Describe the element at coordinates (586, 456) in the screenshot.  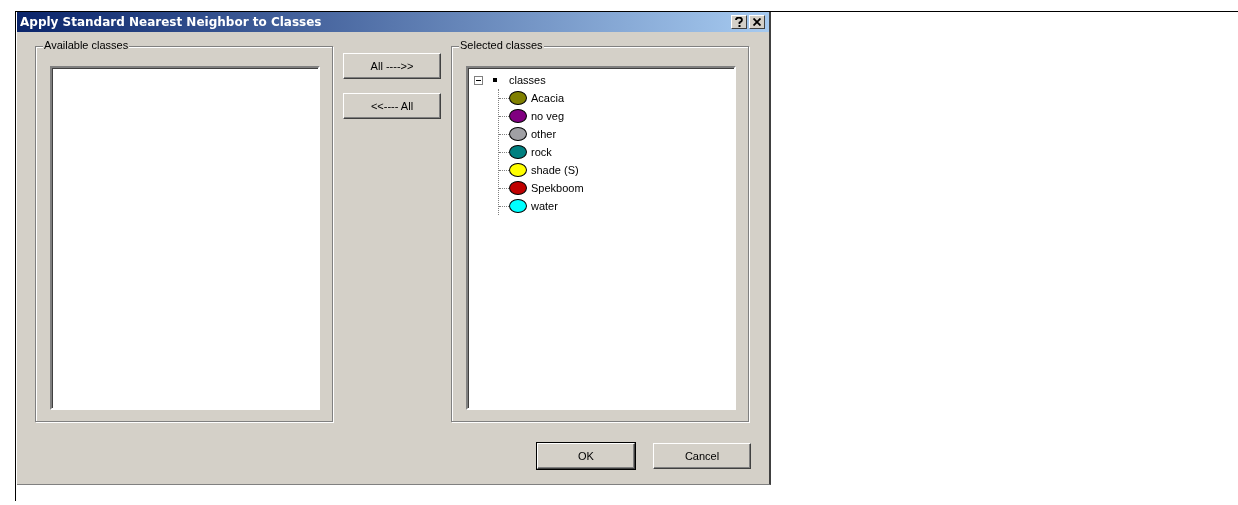
I see `ok-button: OK` at that location.